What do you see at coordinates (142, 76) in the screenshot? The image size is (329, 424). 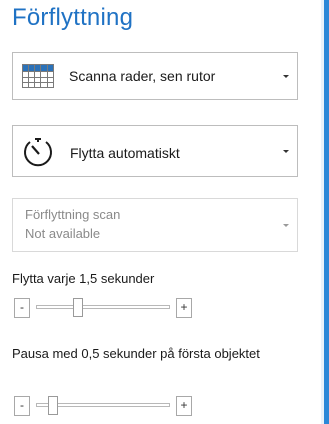 I see `scan-mode-label: Scanna rader, sen rutor` at bounding box center [142, 76].